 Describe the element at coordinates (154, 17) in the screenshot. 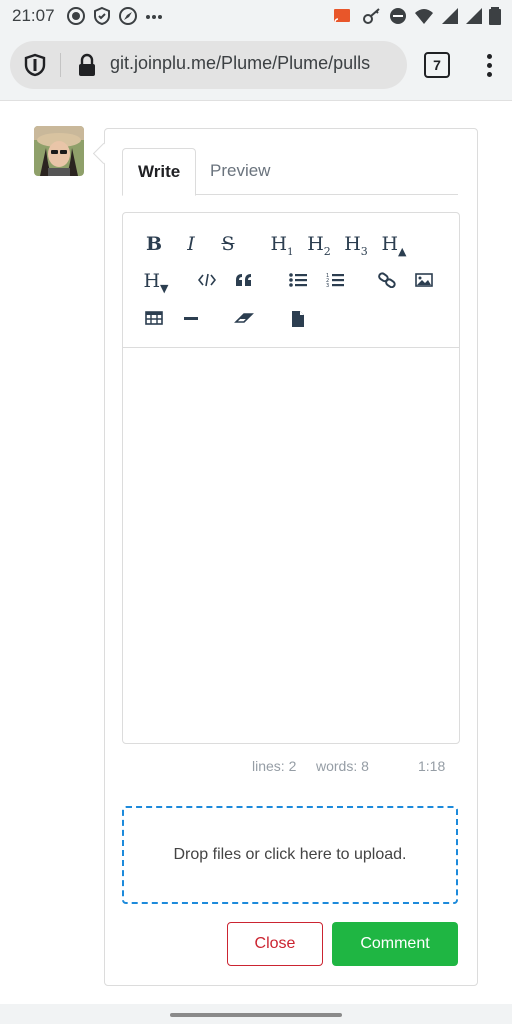

I see `more-dots-icon` at that location.